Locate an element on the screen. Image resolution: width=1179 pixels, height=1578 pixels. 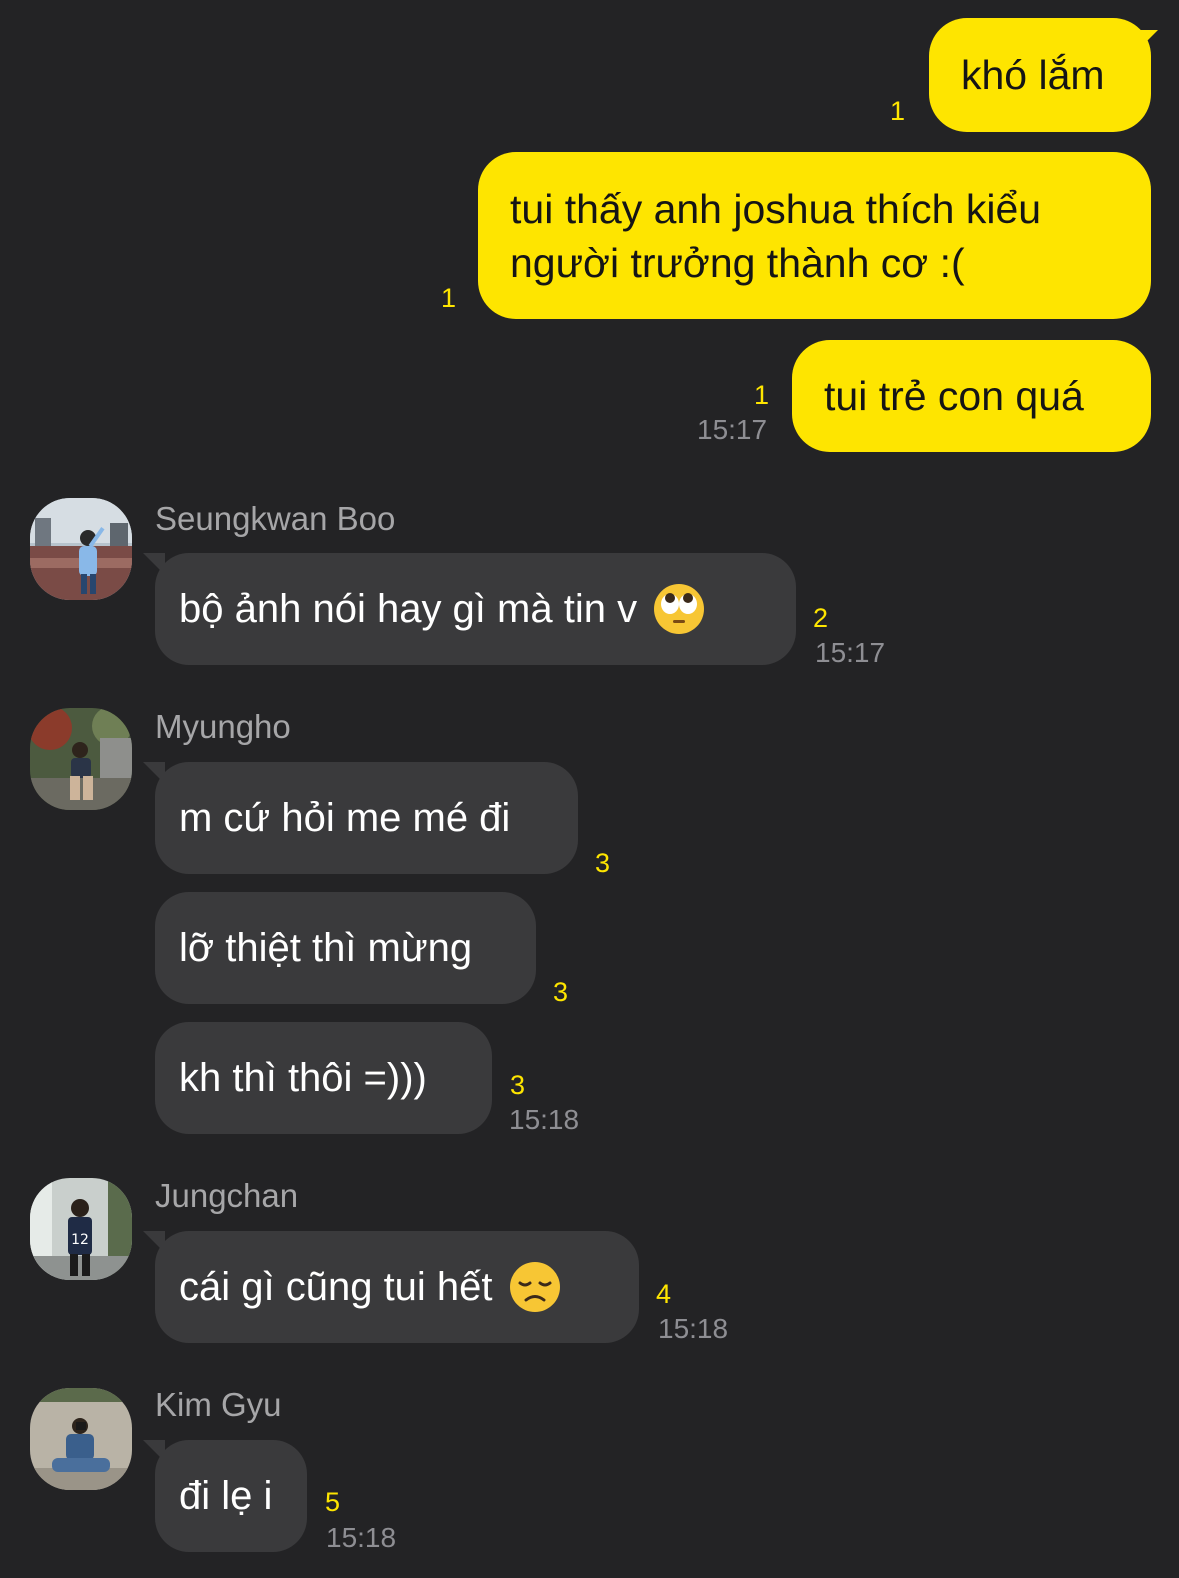
incoming-message-bubble: lỡ thiệt thì mừng is located at coordinates (345, 948).